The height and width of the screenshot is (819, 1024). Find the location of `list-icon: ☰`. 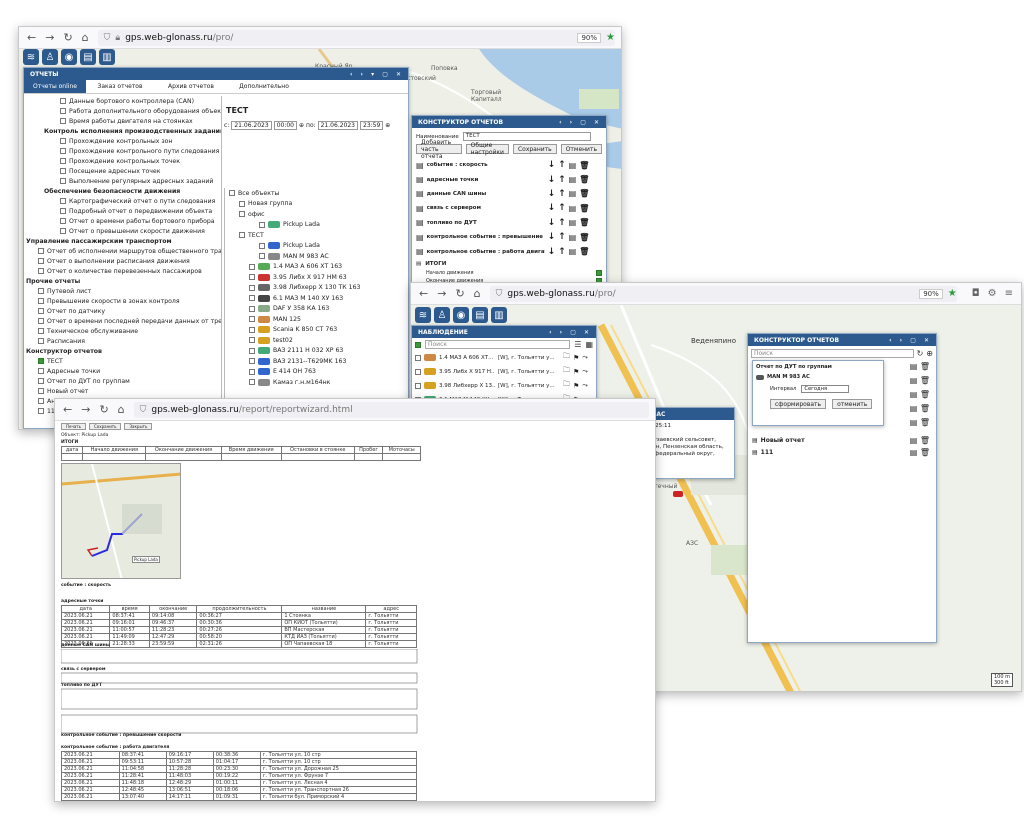

list-icon: ☰ is located at coordinates (577, 344).